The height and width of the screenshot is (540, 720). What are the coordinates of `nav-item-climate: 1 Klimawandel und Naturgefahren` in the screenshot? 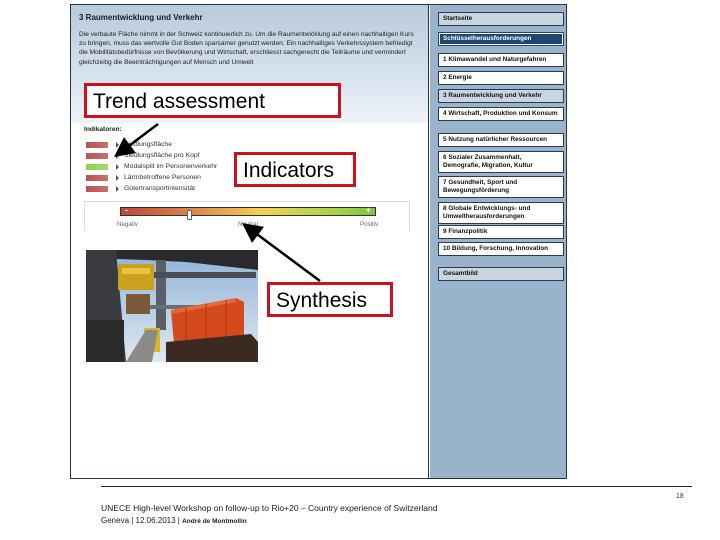 It's located at (501, 60).